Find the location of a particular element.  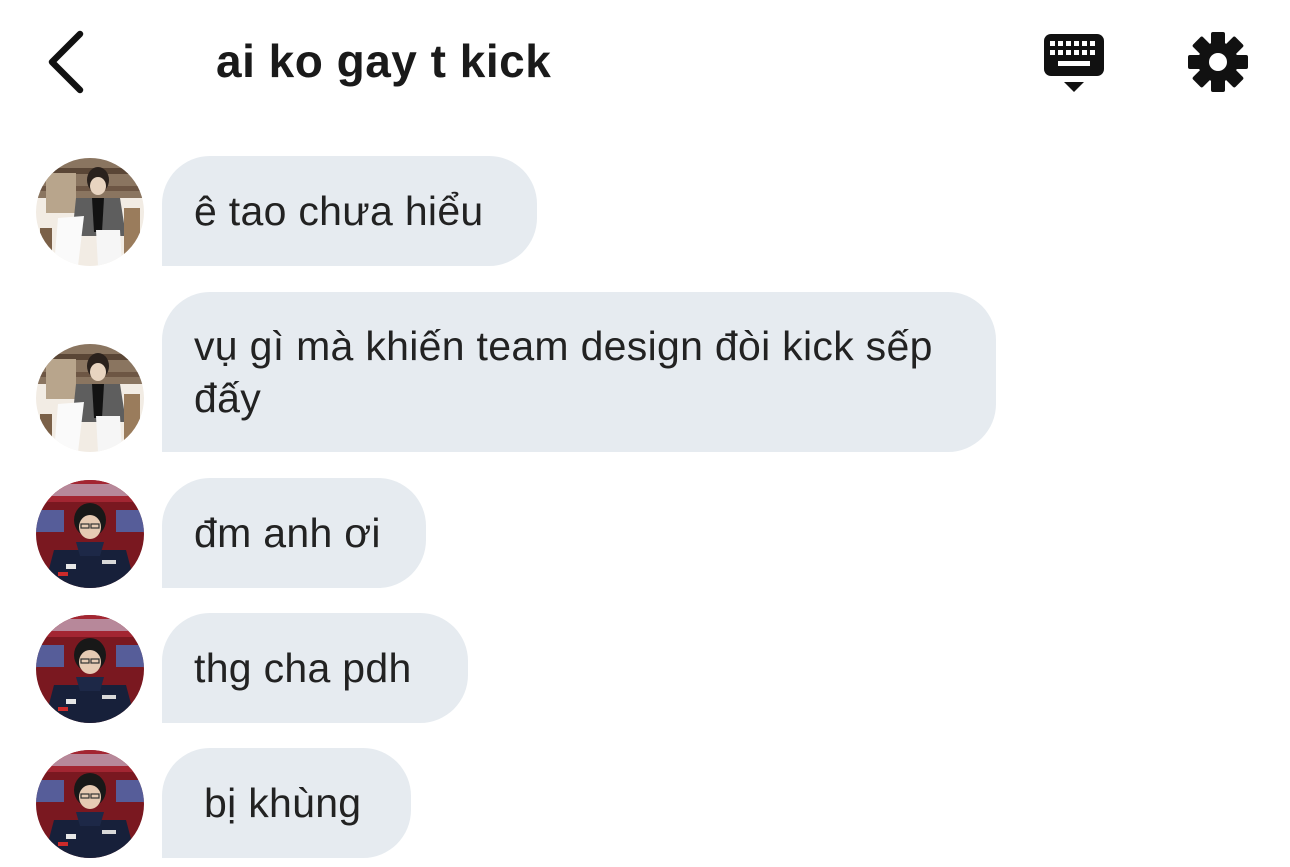

message-text: đm anh ơi is located at coordinates (287, 533).